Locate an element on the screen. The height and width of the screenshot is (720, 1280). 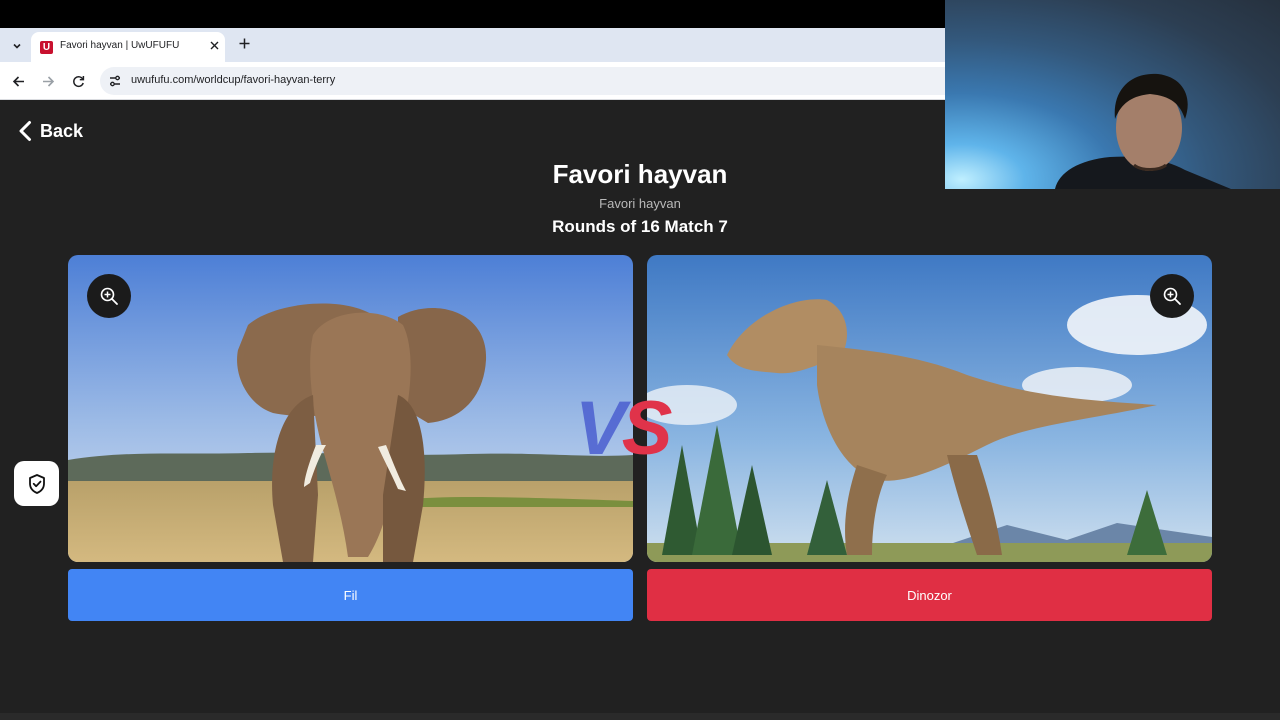
round-indicator: Rounds of 16 Match 7 is located at coordinates (640, 226).